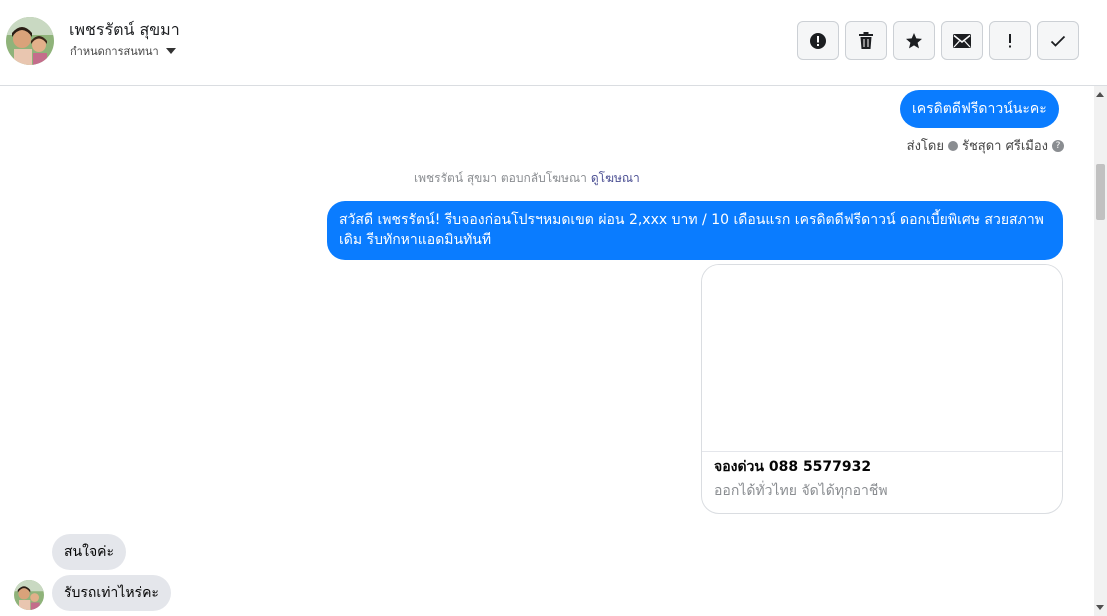 This screenshot has height=616, width=1107. Describe the element at coordinates (801, 491) in the screenshot. I see `ad-card-subtitle: ออกได้ทั่วไทย จัดได้ทุกอาชีพ` at that location.